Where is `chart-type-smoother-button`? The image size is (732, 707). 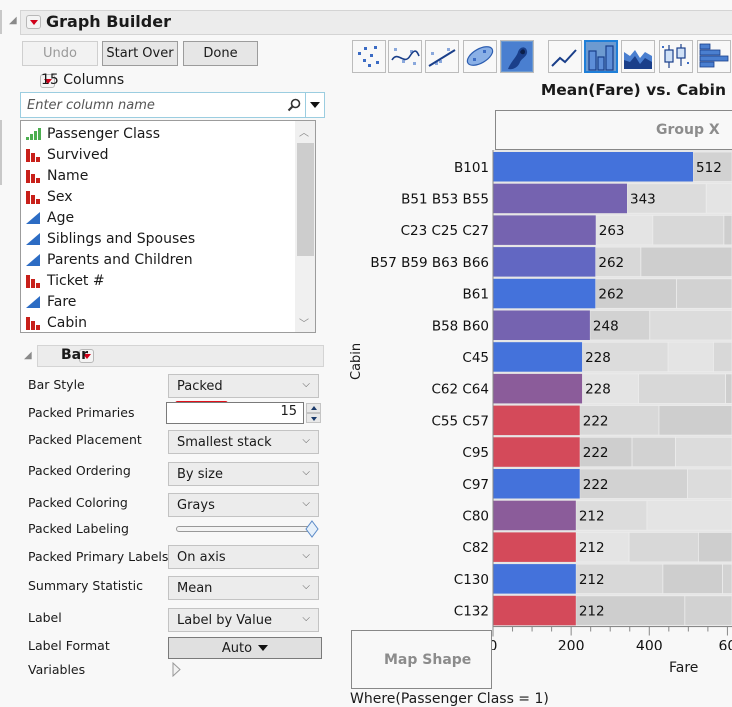
chart-type-smoother-button is located at coordinates (405, 56).